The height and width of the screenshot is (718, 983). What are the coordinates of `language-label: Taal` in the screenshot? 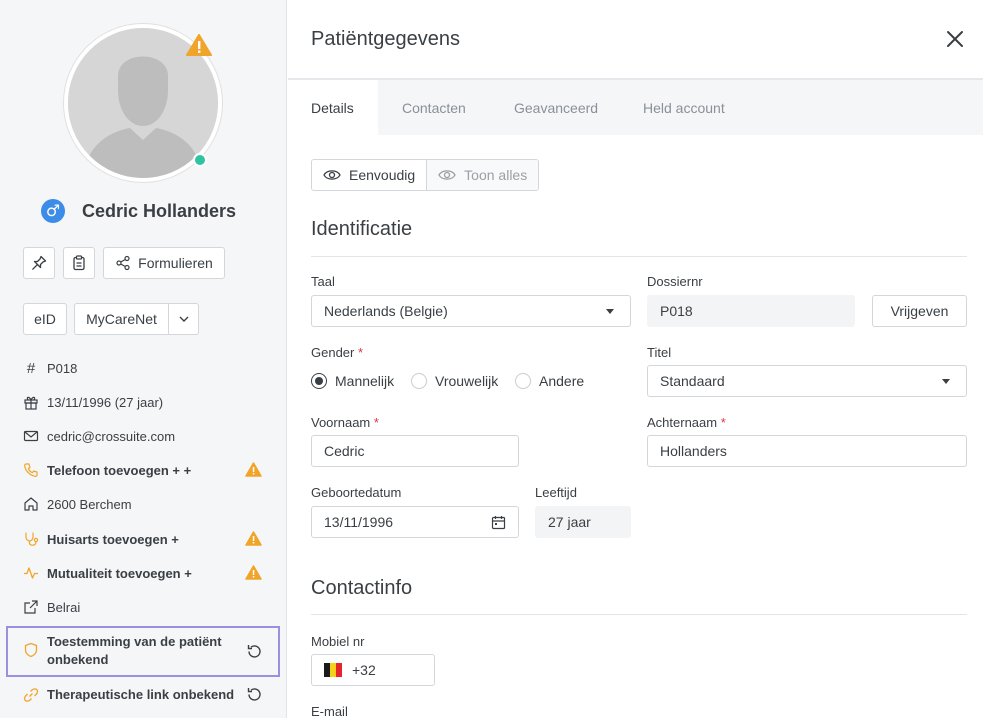 It's located at (323, 281).